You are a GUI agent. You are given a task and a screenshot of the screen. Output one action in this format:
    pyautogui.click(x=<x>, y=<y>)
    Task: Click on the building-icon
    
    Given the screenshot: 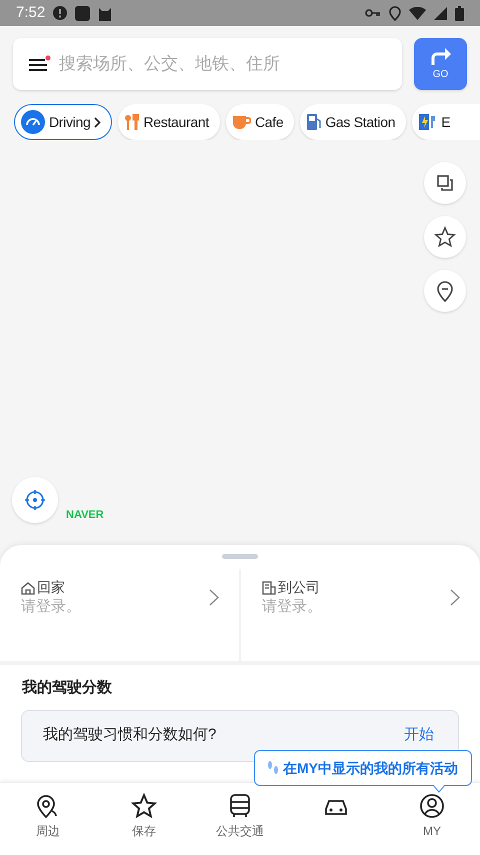 What is the action you would take?
    pyautogui.click(x=269, y=587)
    